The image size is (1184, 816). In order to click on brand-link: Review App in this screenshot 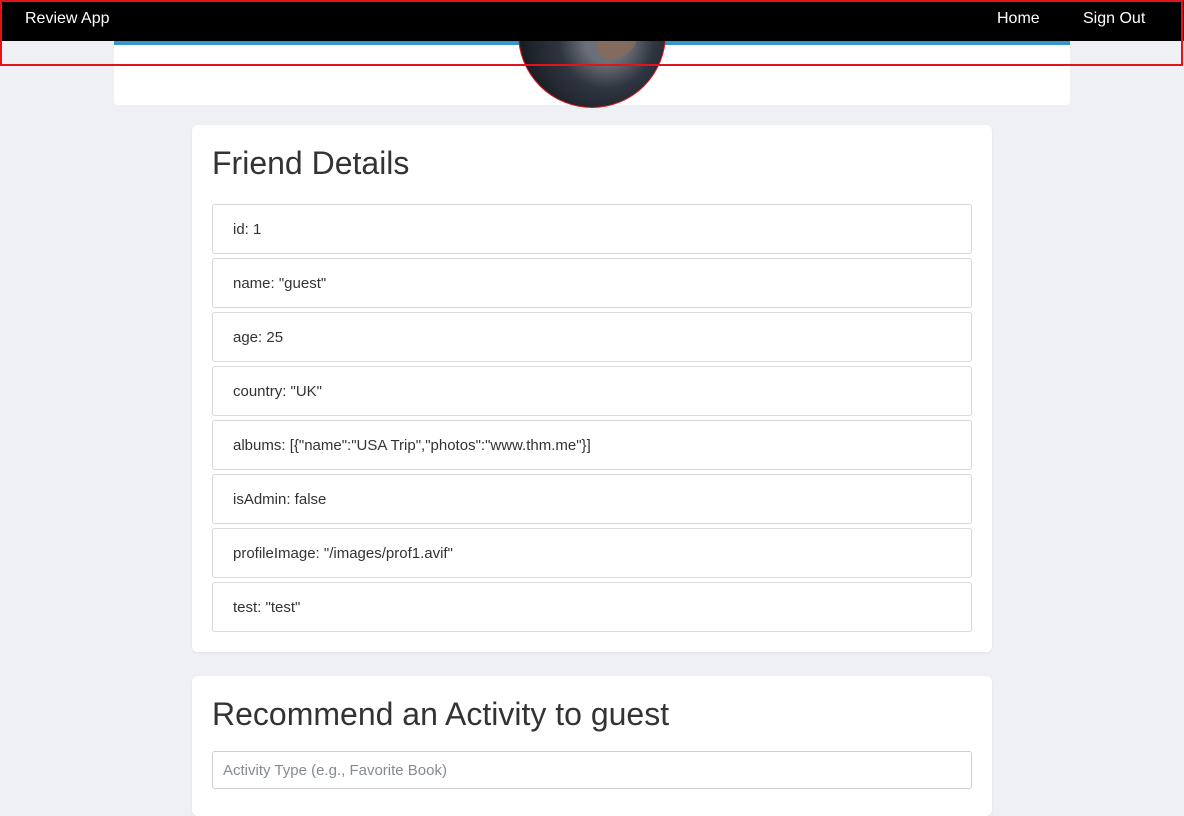, I will do `click(67, 19)`.